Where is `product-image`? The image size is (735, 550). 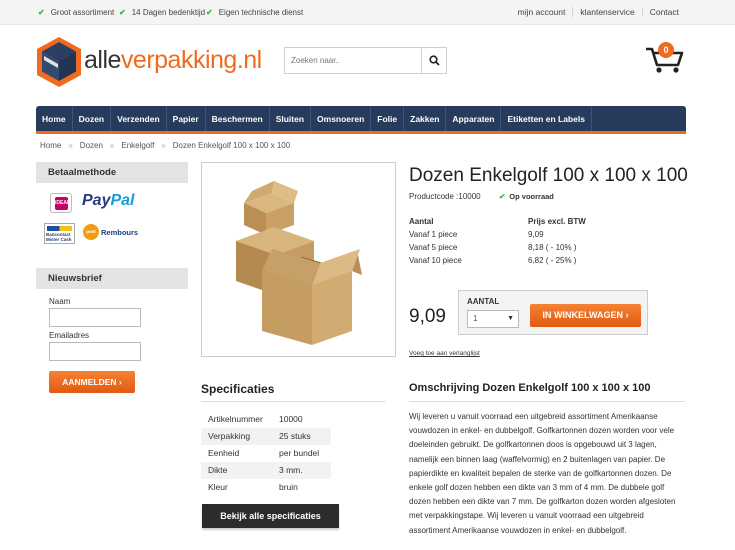
product-image is located at coordinates (298, 259).